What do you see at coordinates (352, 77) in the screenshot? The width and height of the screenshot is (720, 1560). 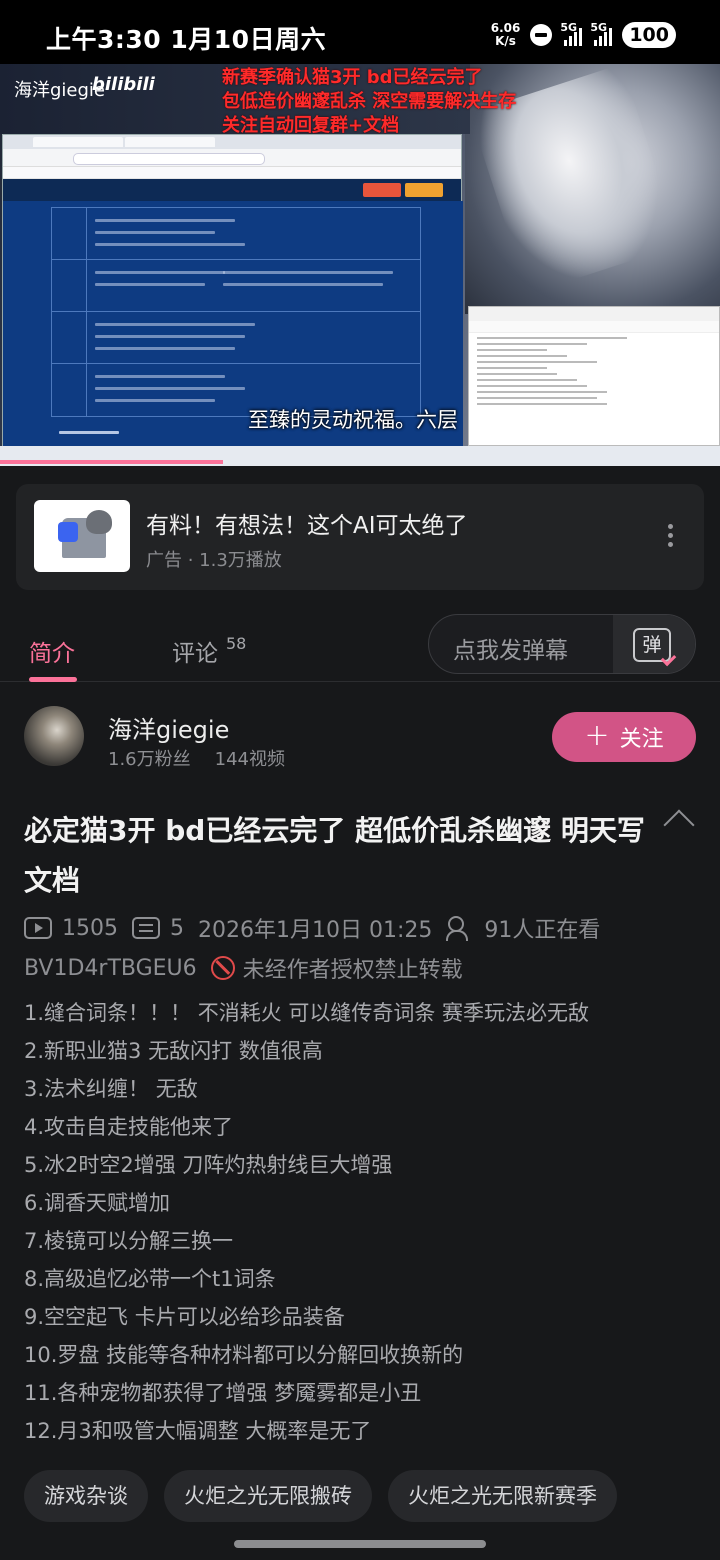 I see `overlay-line-1: 新赛季确认猫3开 bd已经云完了` at bounding box center [352, 77].